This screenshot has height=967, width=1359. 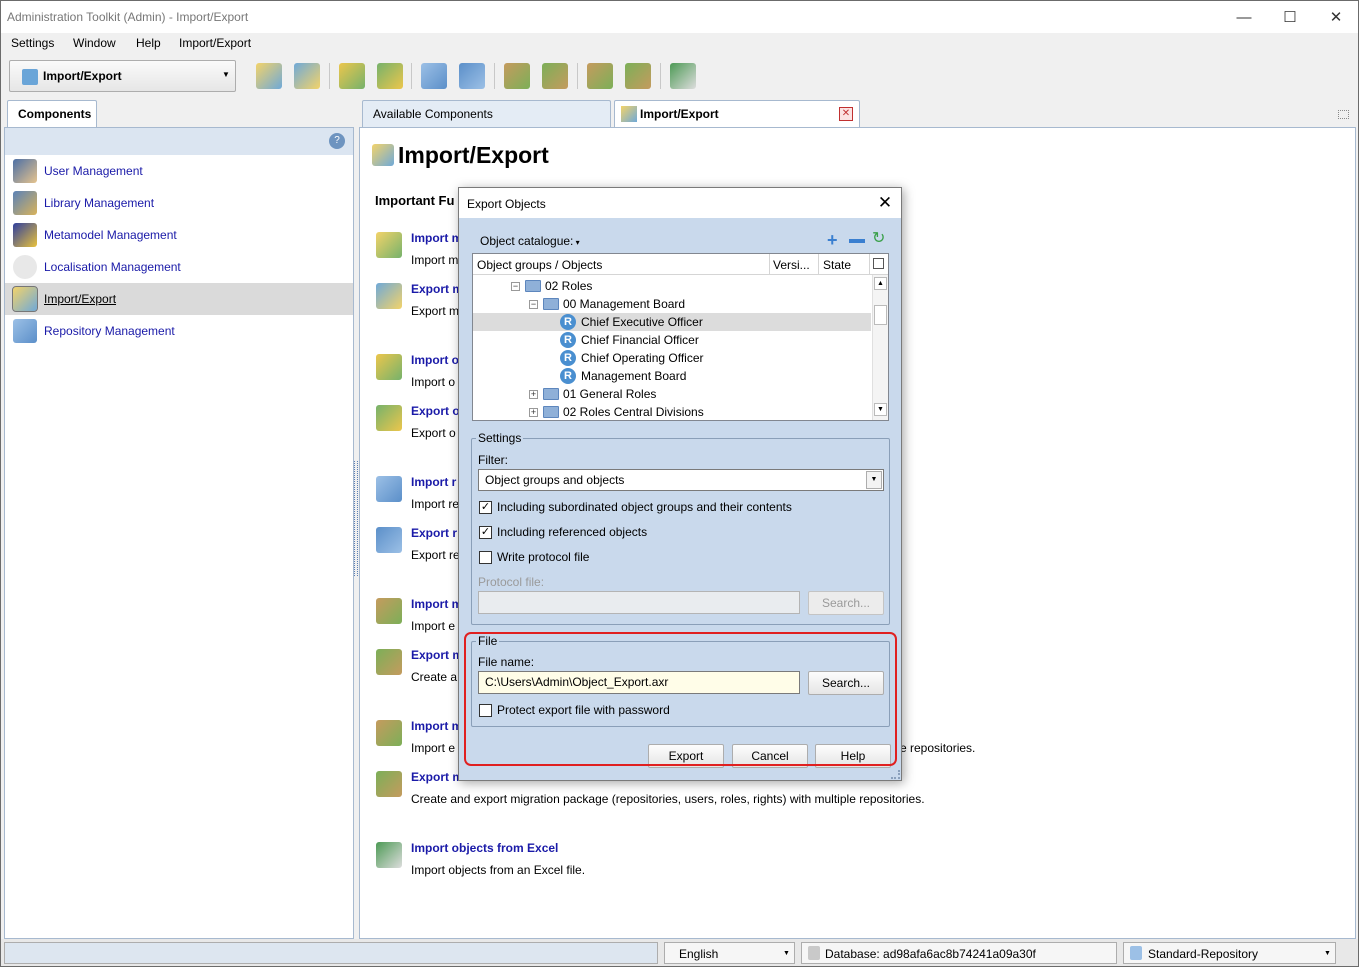 I want to click on menu-import-export: Import/Export, so click(x=215, y=43).